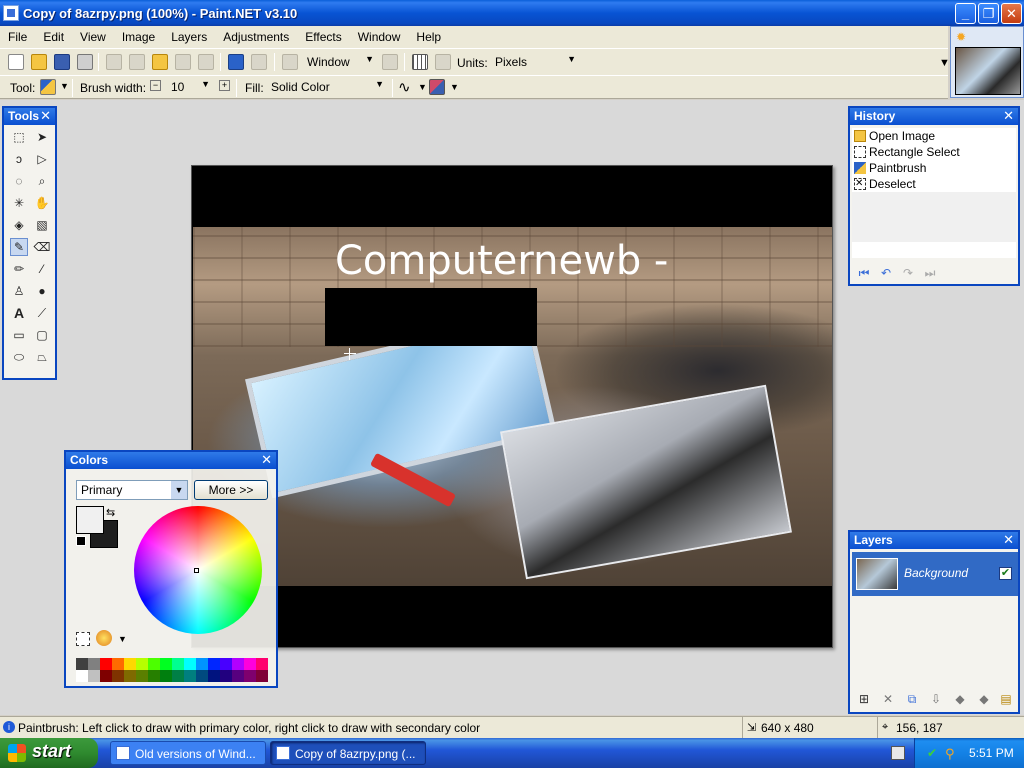 Image resolution: width=1024 pixels, height=768 pixels. What do you see at coordinates (984, 699) in the screenshot?
I see `move-layer-down-icon: ◆` at bounding box center [984, 699].